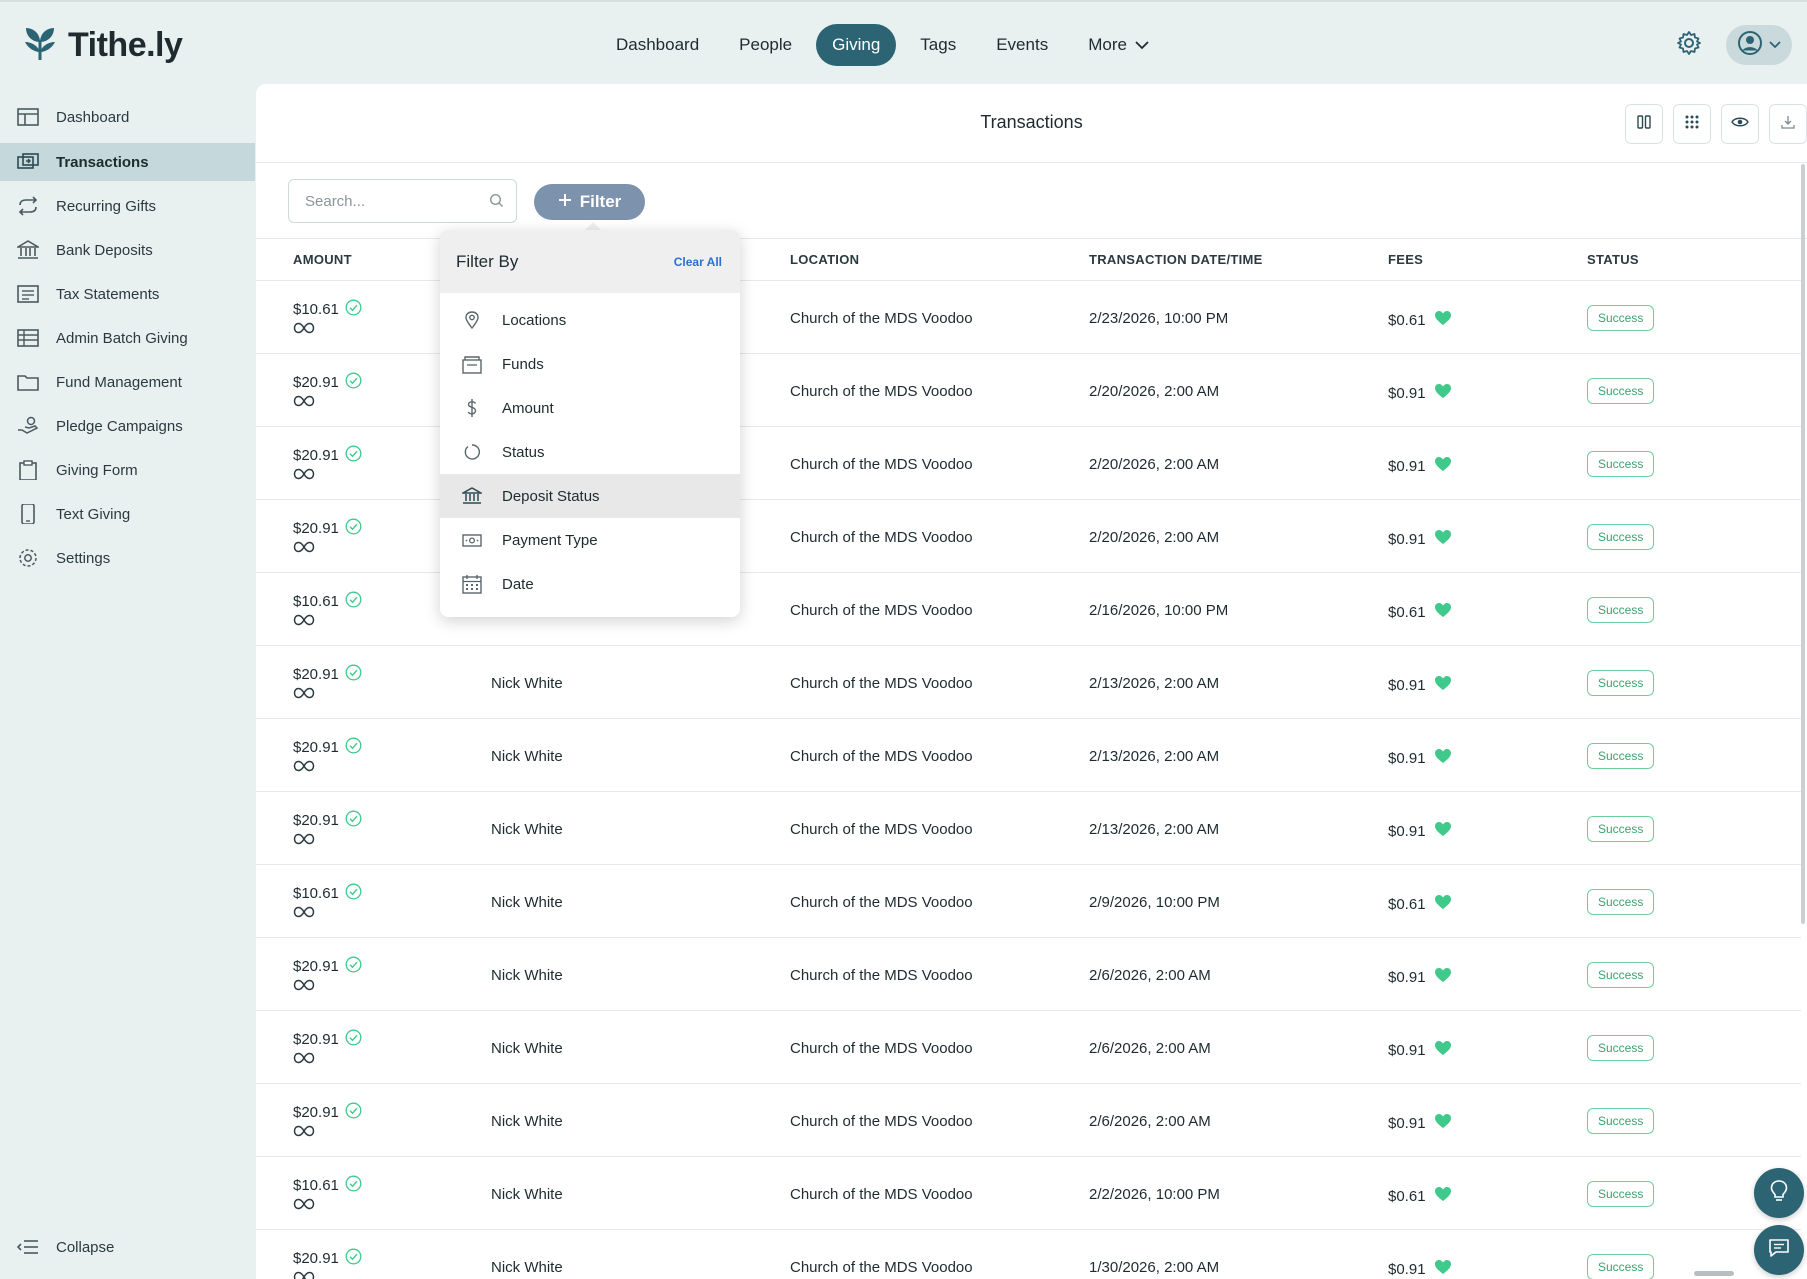 This screenshot has width=1807, height=1279. I want to click on pledge-icon, so click(28, 426).